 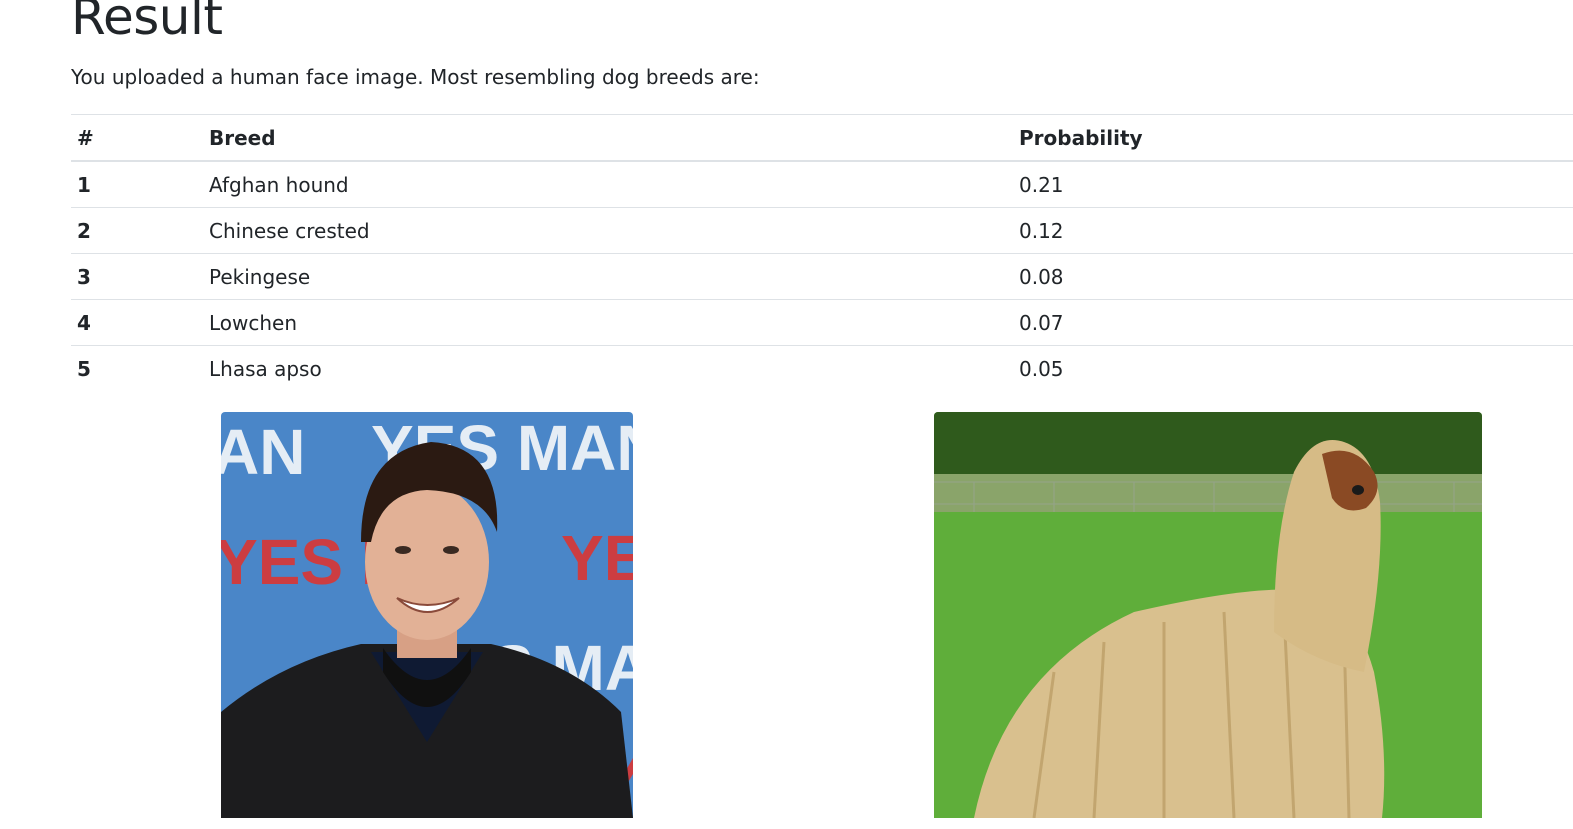 What do you see at coordinates (147, 23) in the screenshot?
I see `page-title: Result` at bounding box center [147, 23].